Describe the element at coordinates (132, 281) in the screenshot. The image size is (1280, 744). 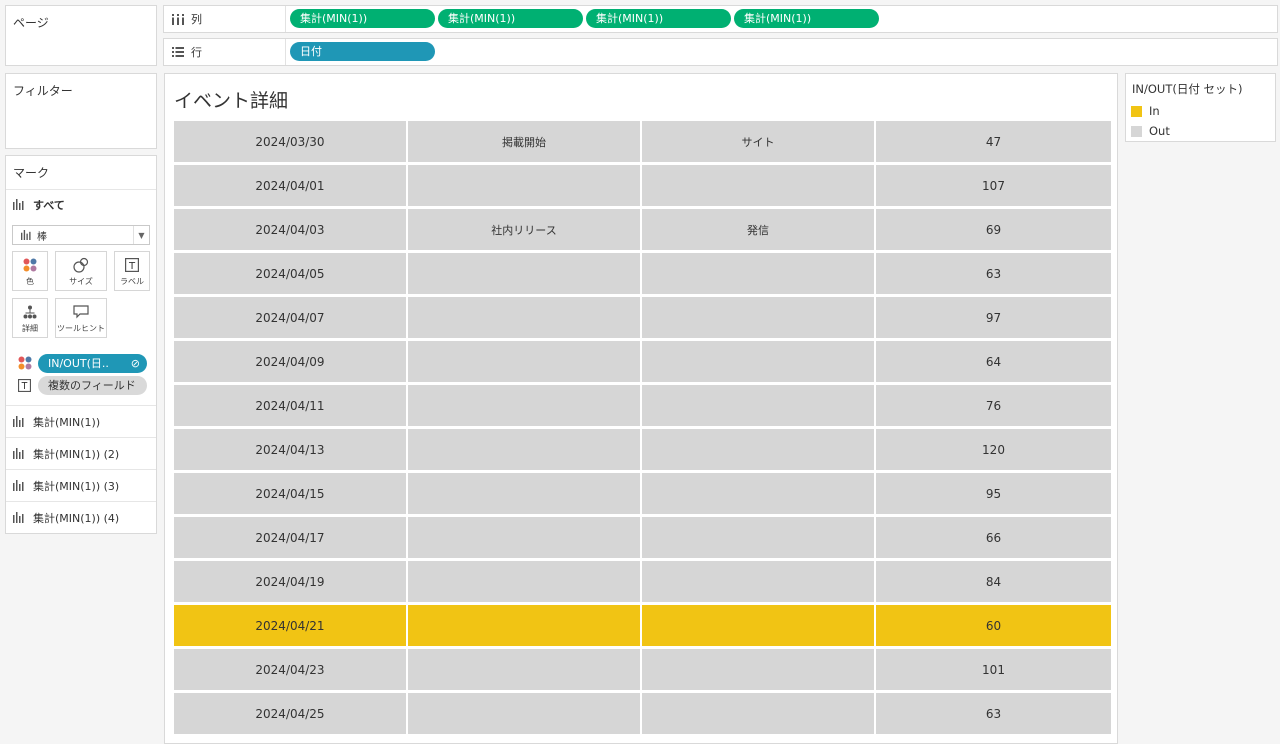
I see `label-button-label: ラベル` at that location.